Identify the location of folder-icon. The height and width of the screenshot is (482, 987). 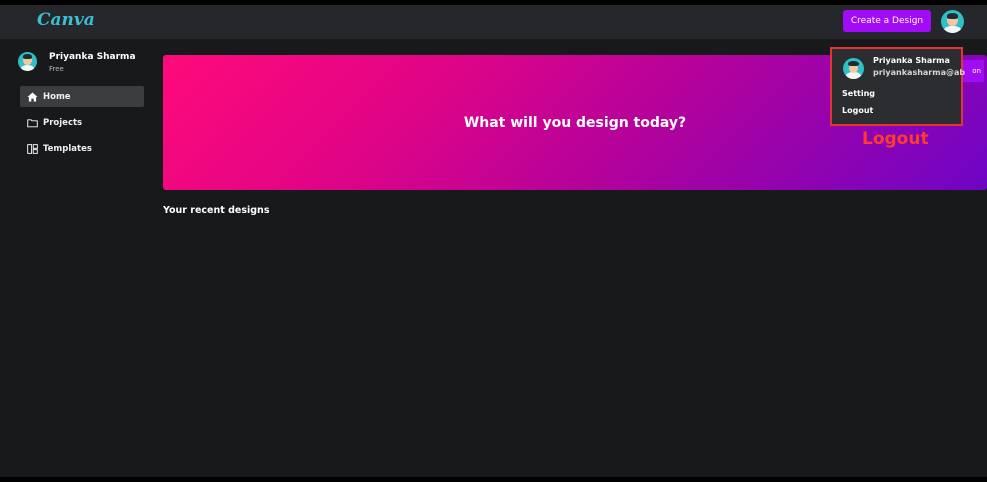
(32, 122).